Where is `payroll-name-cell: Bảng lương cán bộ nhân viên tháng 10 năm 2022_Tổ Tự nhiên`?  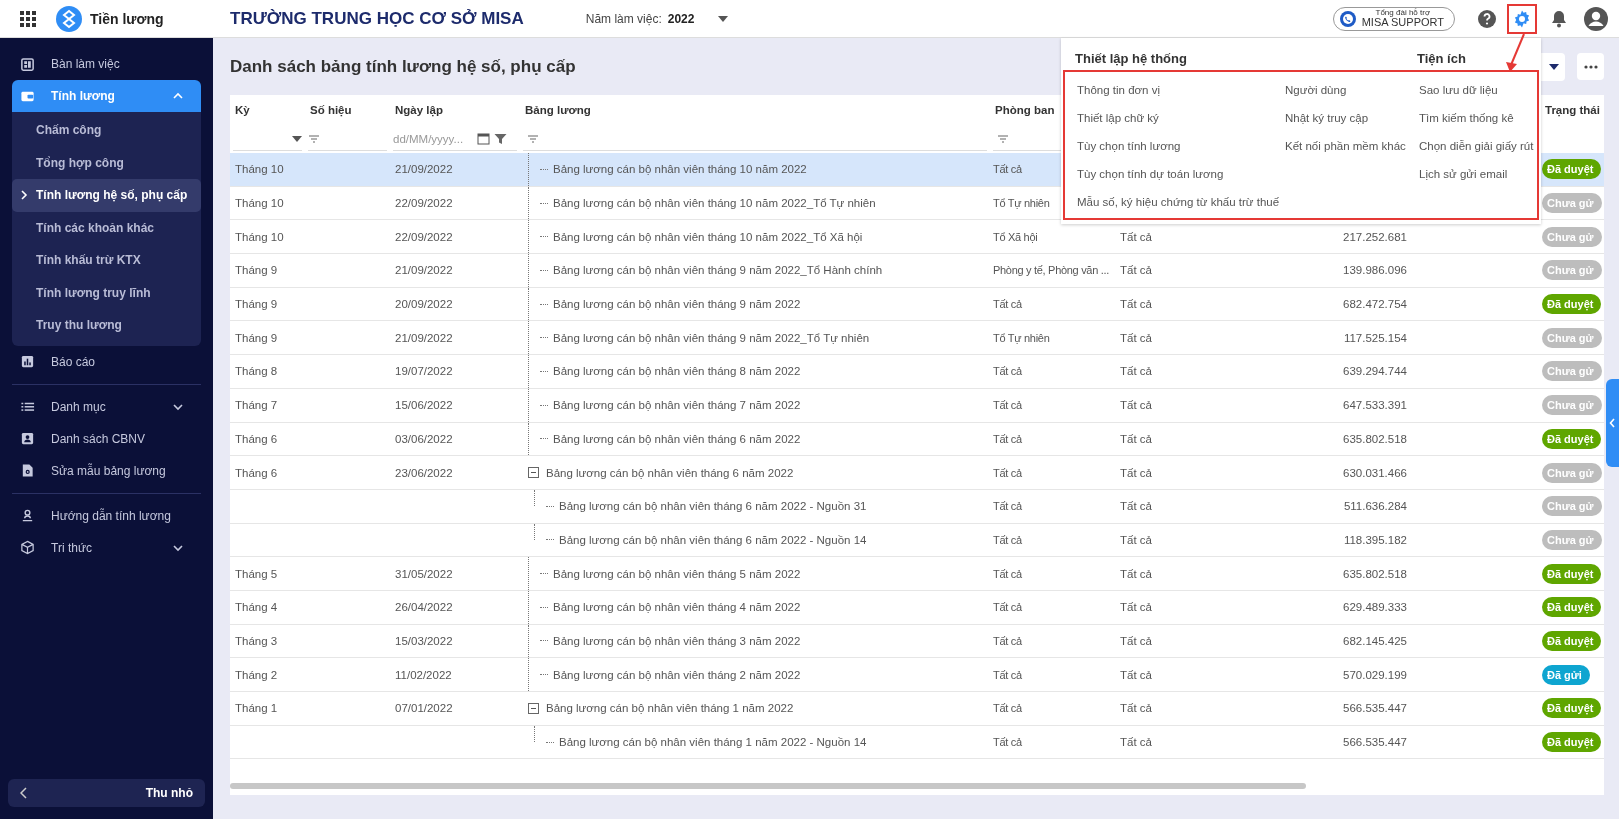
payroll-name-cell: Bảng lương cán bộ nhân viên tháng 10 năm 2022_Tổ Tự nhiên is located at coordinates (714, 203).